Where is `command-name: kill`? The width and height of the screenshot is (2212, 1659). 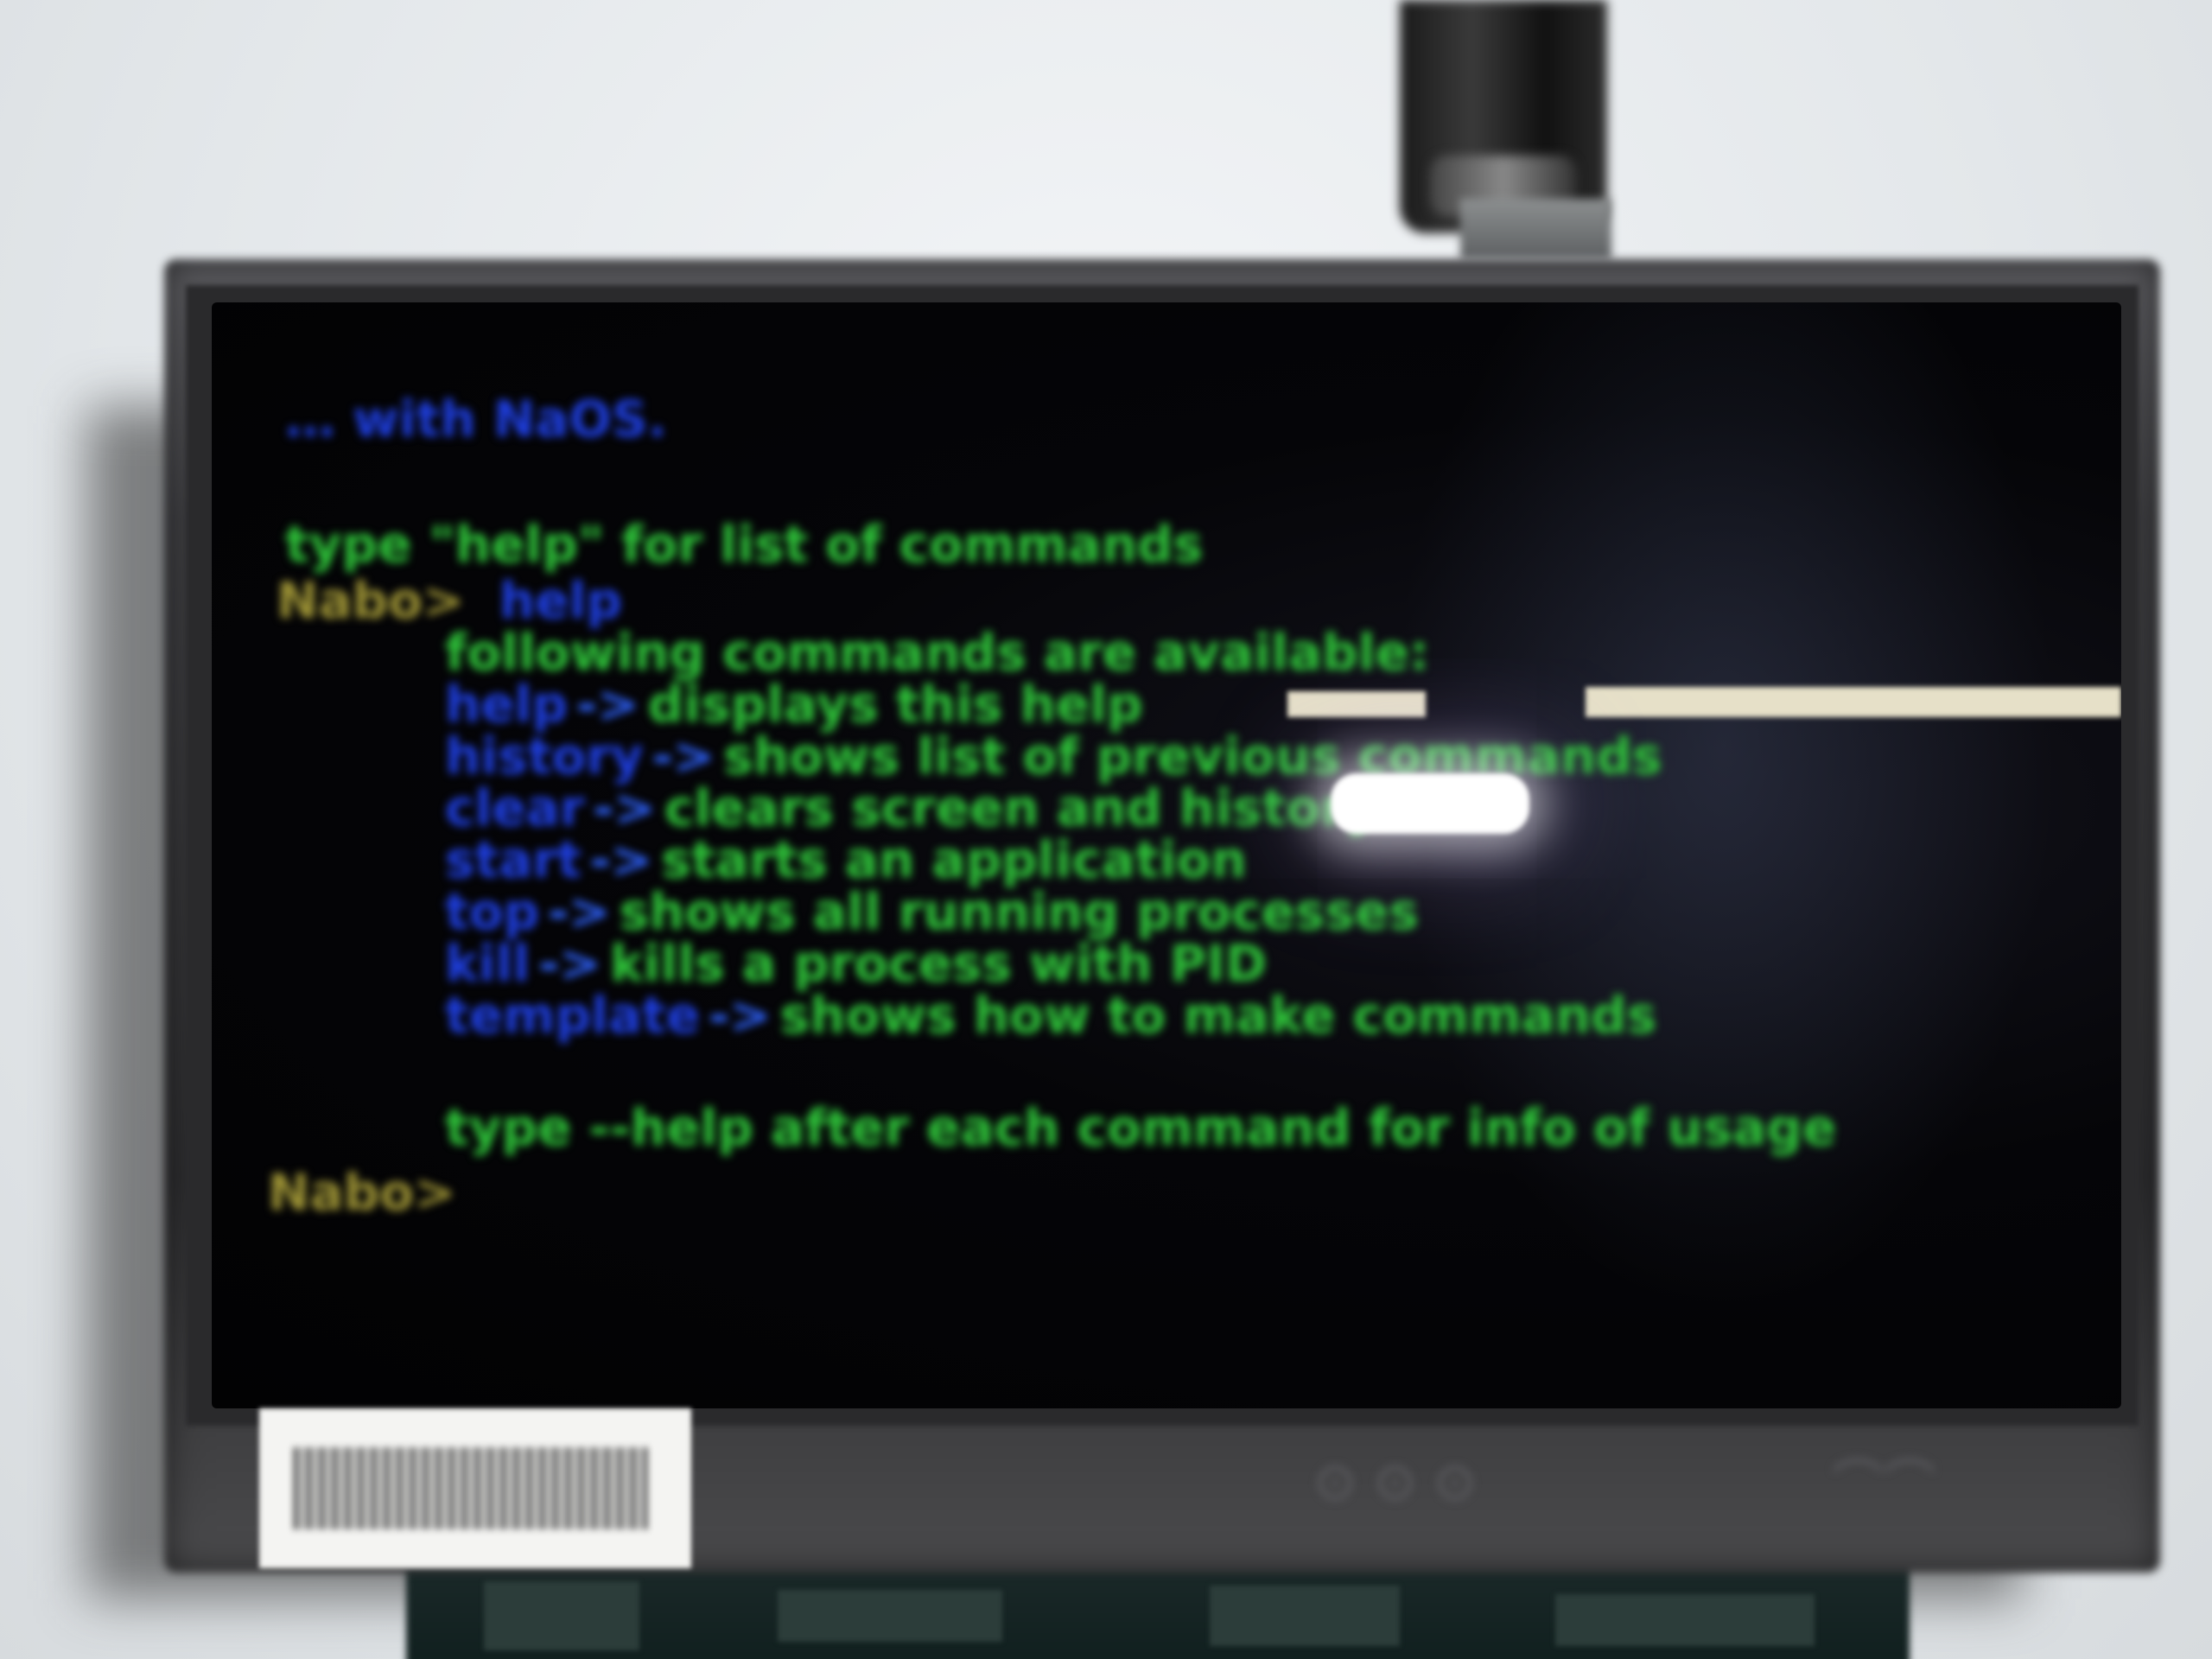 command-name: kill is located at coordinates (488, 963).